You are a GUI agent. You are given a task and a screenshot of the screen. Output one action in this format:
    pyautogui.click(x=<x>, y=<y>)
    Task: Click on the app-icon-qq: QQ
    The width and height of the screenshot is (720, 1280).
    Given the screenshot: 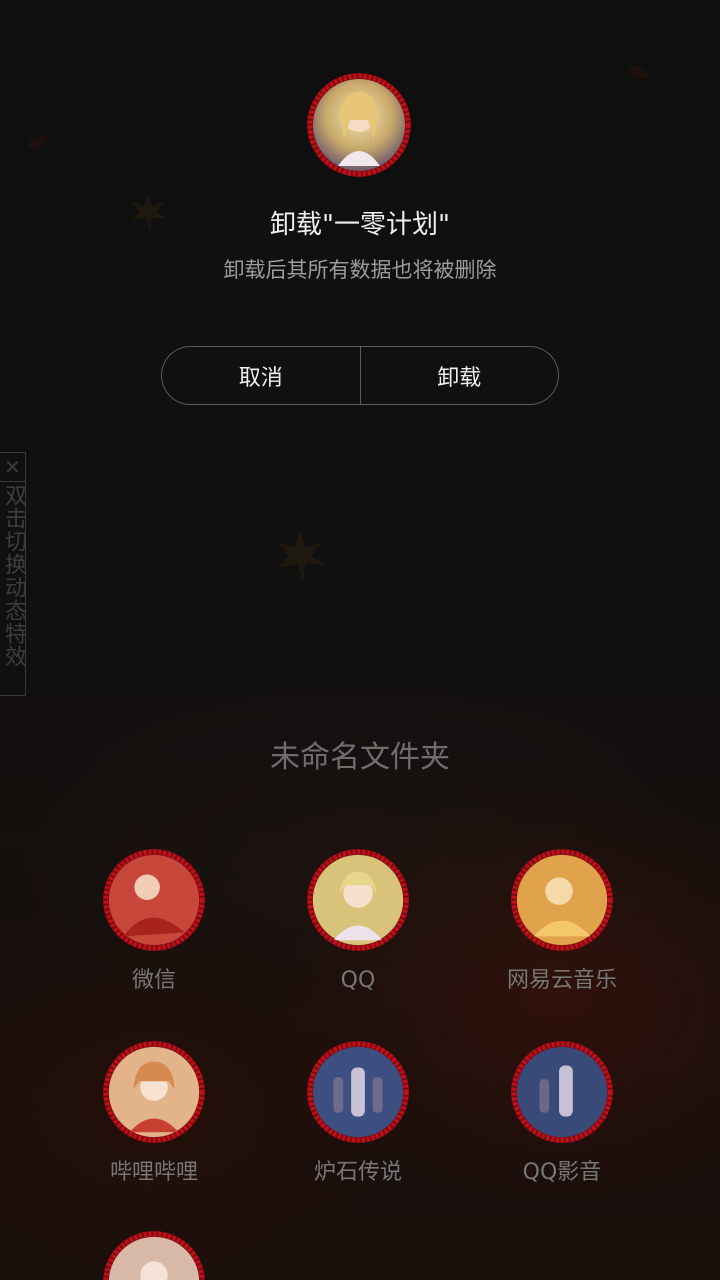 What is the action you would take?
    pyautogui.click(x=358, y=921)
    